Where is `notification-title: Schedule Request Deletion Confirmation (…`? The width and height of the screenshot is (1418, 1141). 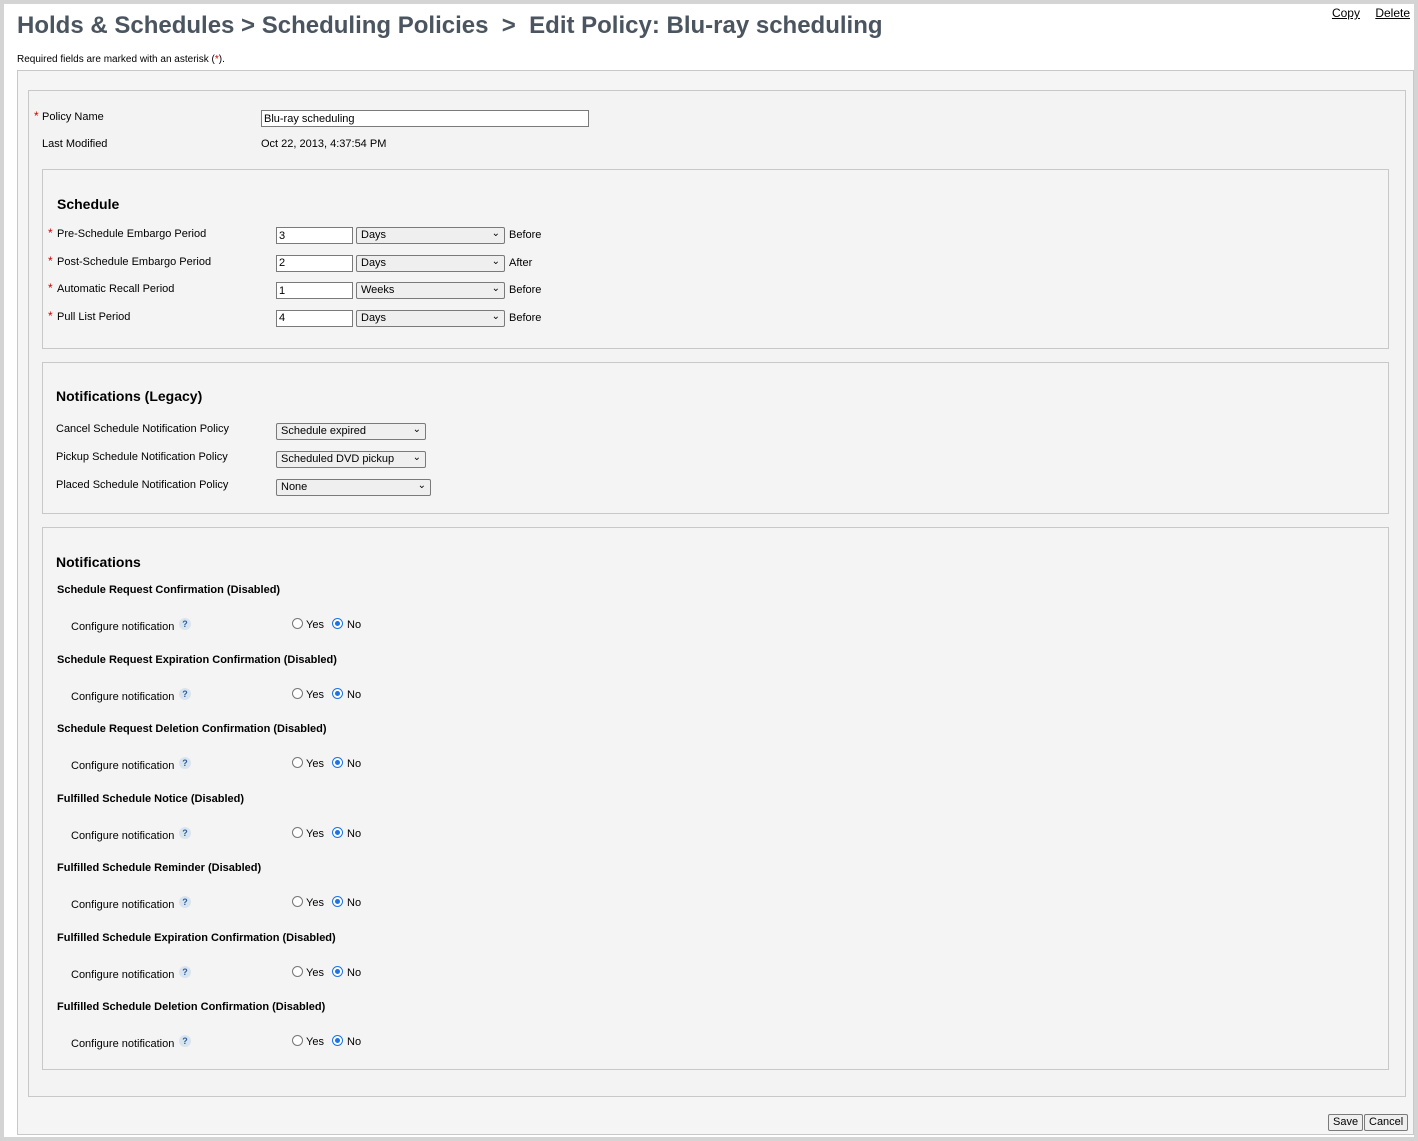 notification-title: Schedule Request Deletion Confirmation (… is located at coordinates (192, 729).